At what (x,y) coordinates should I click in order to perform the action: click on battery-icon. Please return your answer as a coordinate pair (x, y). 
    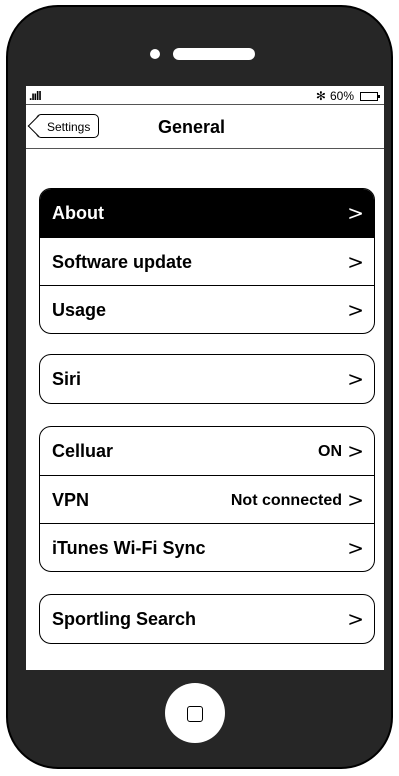
    Looking at the image, I should click on (370, 96).